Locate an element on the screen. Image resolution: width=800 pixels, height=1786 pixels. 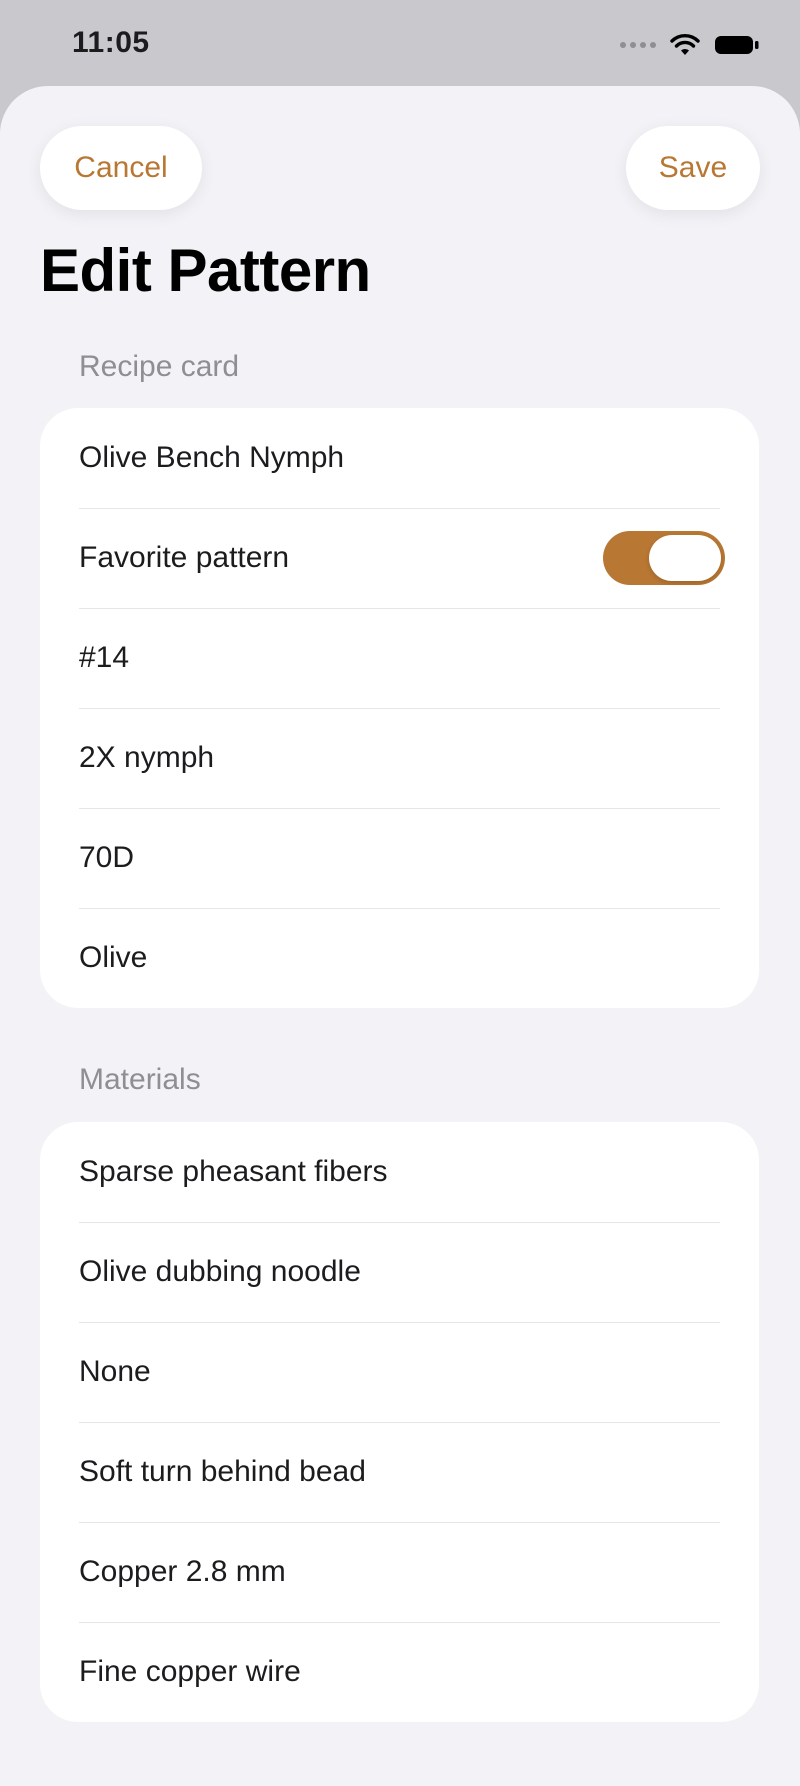
pattern-name-field: Olive Bench Nymph is located at coordinates (399, 458).